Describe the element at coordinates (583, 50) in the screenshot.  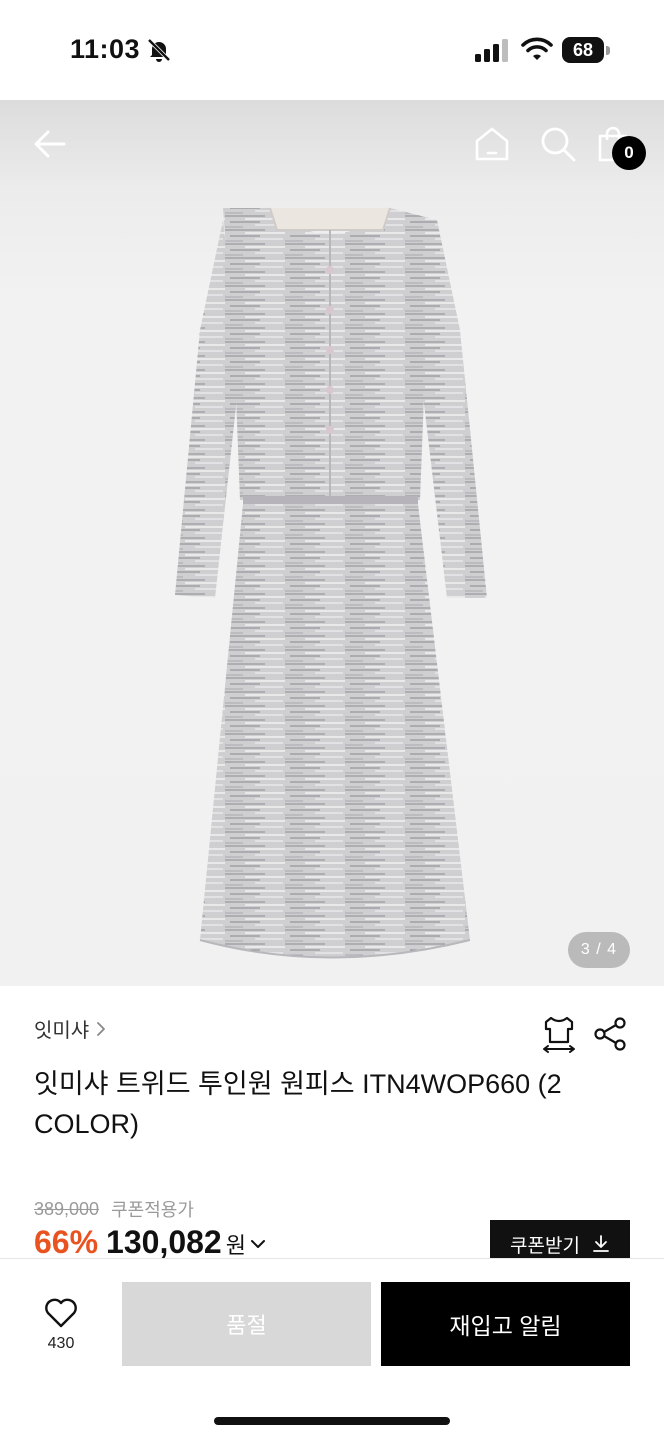
I see `battery-level: 68` at that location.